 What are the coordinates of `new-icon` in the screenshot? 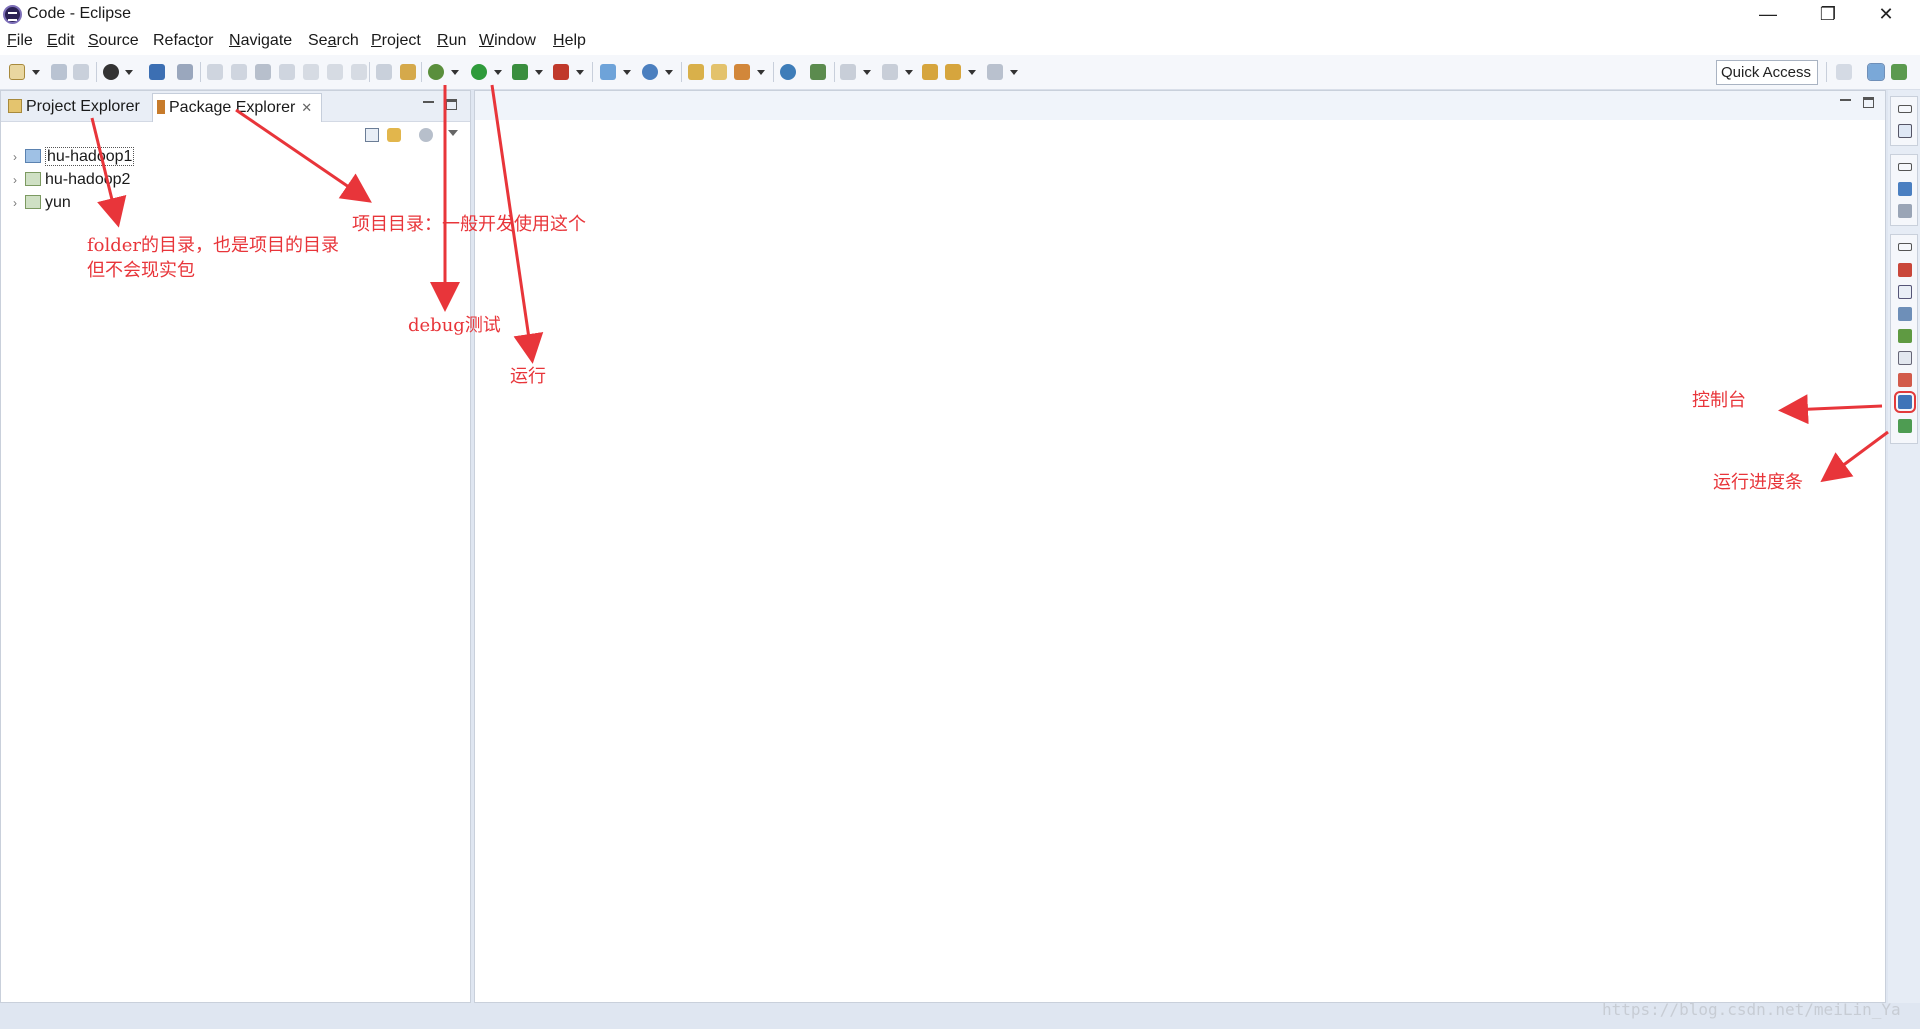 It's located at (17, 72).